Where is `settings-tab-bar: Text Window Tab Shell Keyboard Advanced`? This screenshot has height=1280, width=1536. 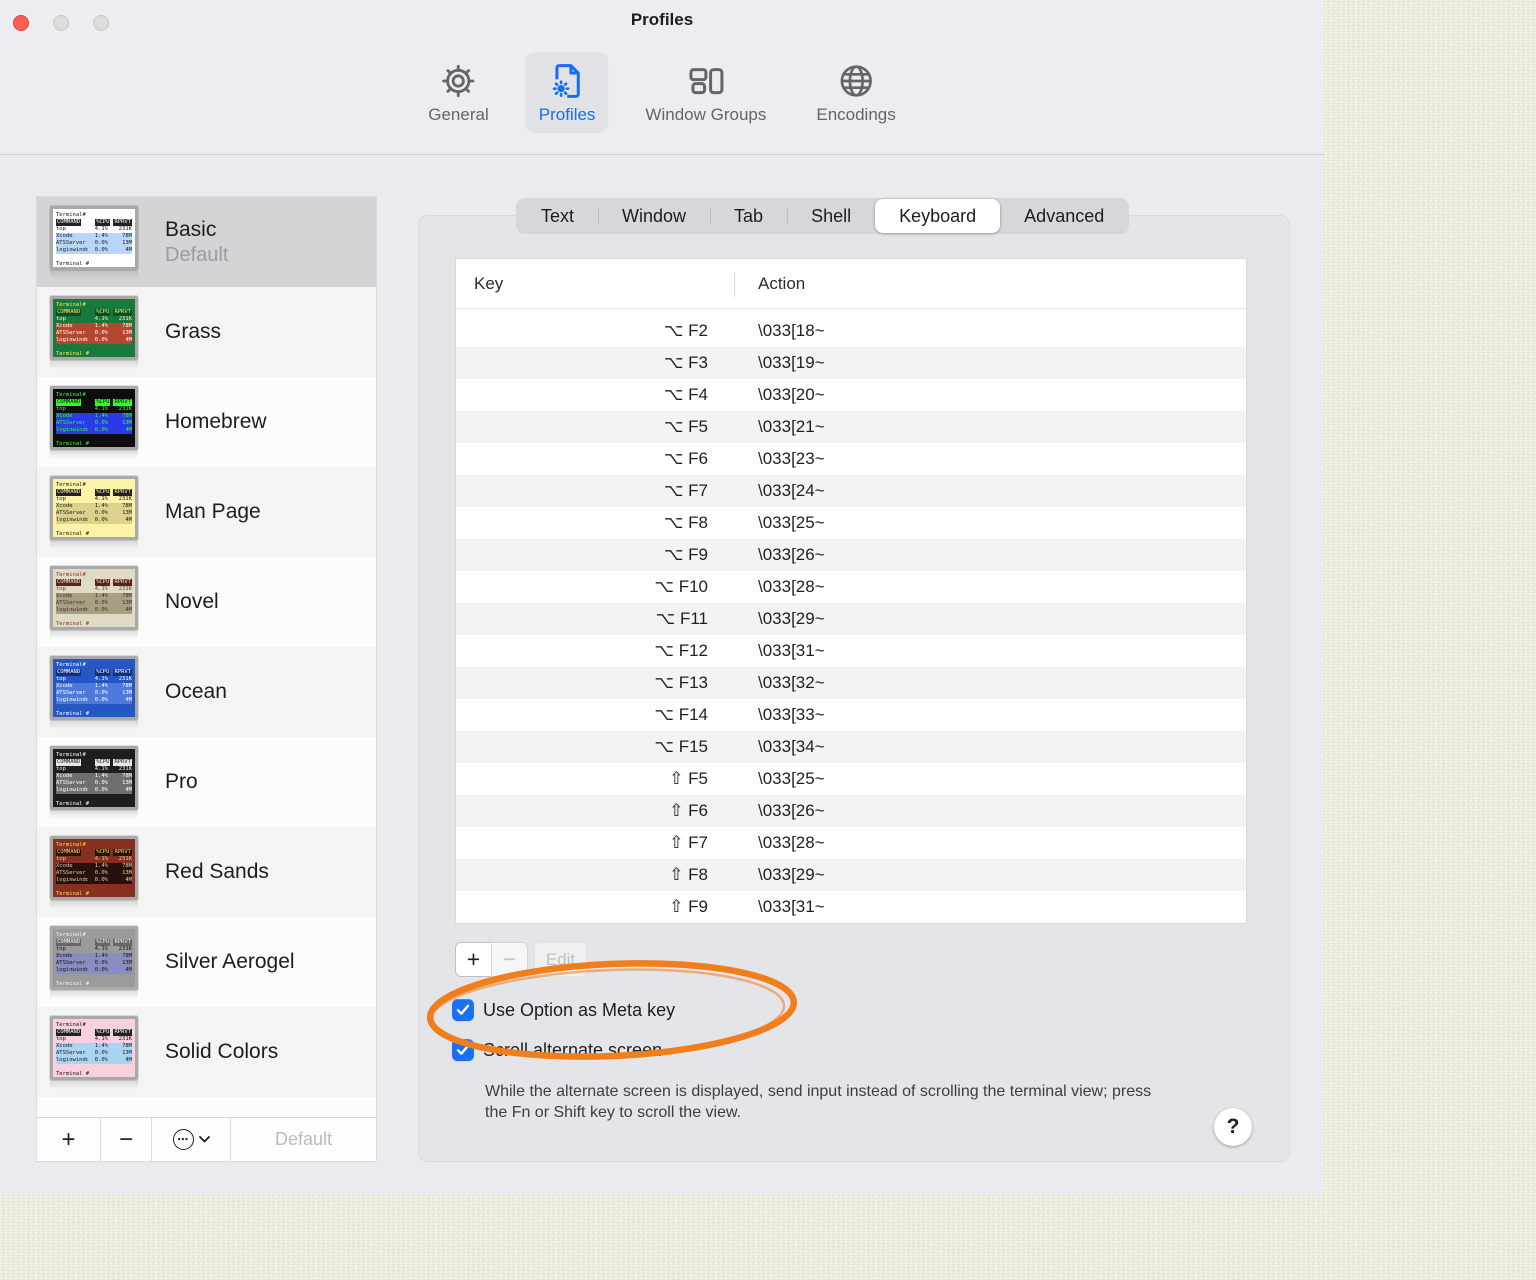
settings-tab-bar: Text Window Tab Shell Keyboard Advanced is located at coordinates (823, 216).